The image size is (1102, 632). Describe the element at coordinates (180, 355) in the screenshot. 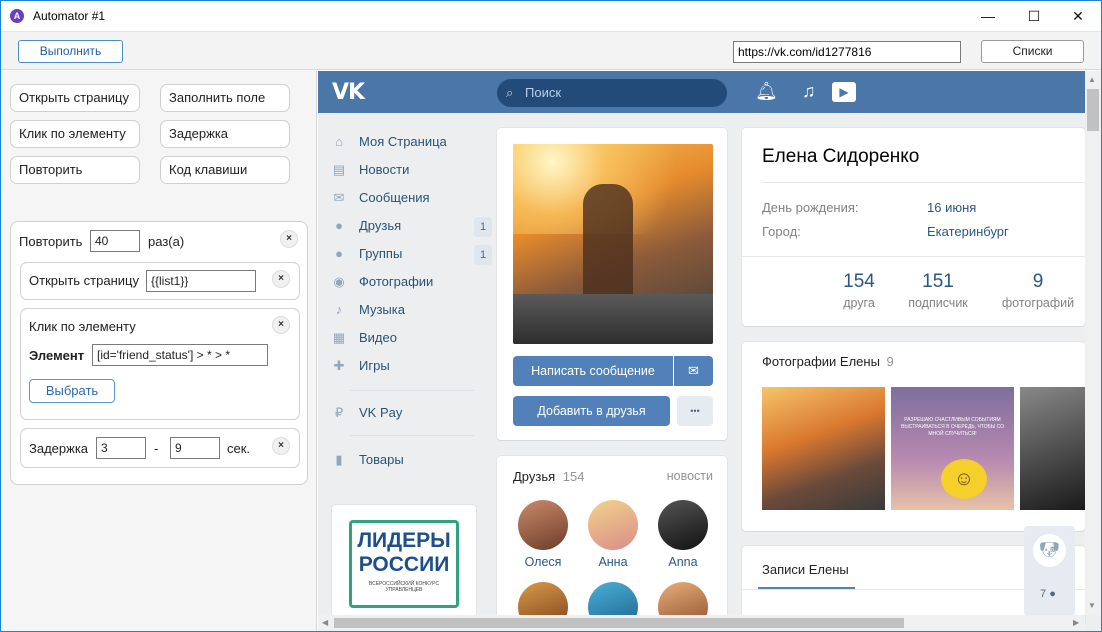

I see `element-selector-input: [id='friend_status'] > * > *` at that location.